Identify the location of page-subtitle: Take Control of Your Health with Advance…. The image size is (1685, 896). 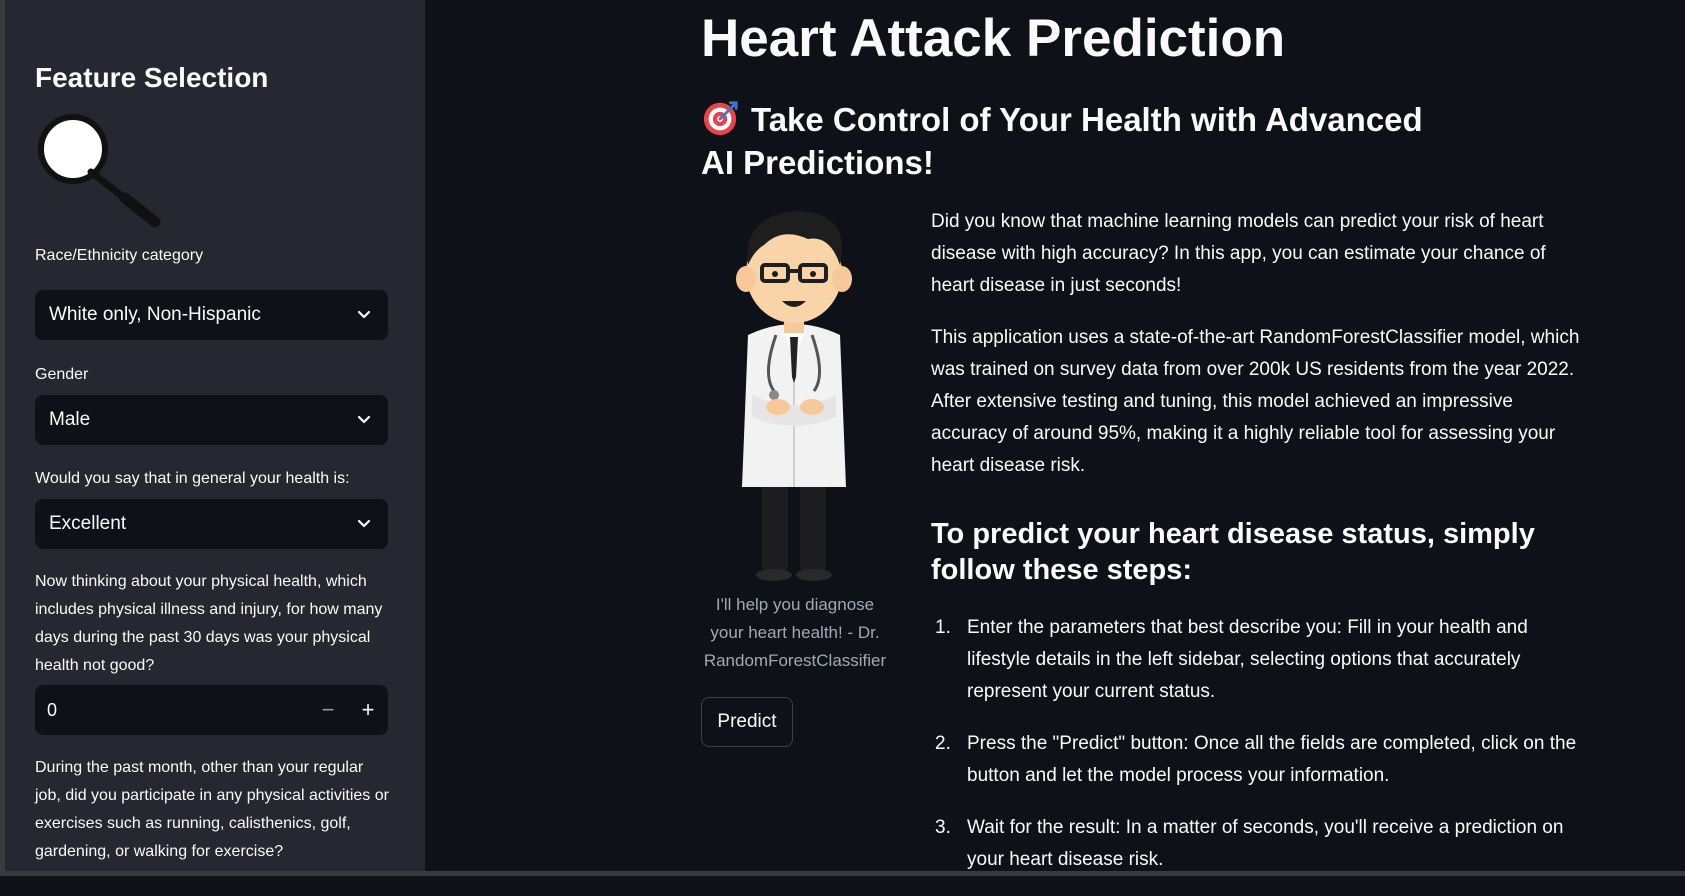
(1081, 141).